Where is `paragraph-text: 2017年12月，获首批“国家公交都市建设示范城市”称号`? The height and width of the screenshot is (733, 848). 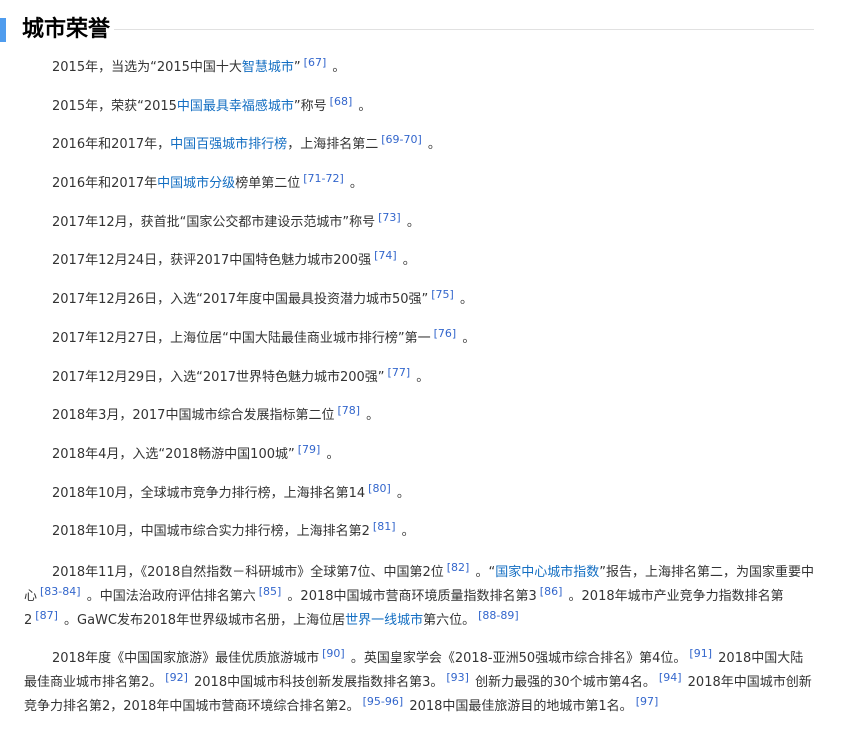
paragraph-text: 2017年12月，获首批“国家公交都市建设示范城市”称号 is located at coordinates (214, 222).